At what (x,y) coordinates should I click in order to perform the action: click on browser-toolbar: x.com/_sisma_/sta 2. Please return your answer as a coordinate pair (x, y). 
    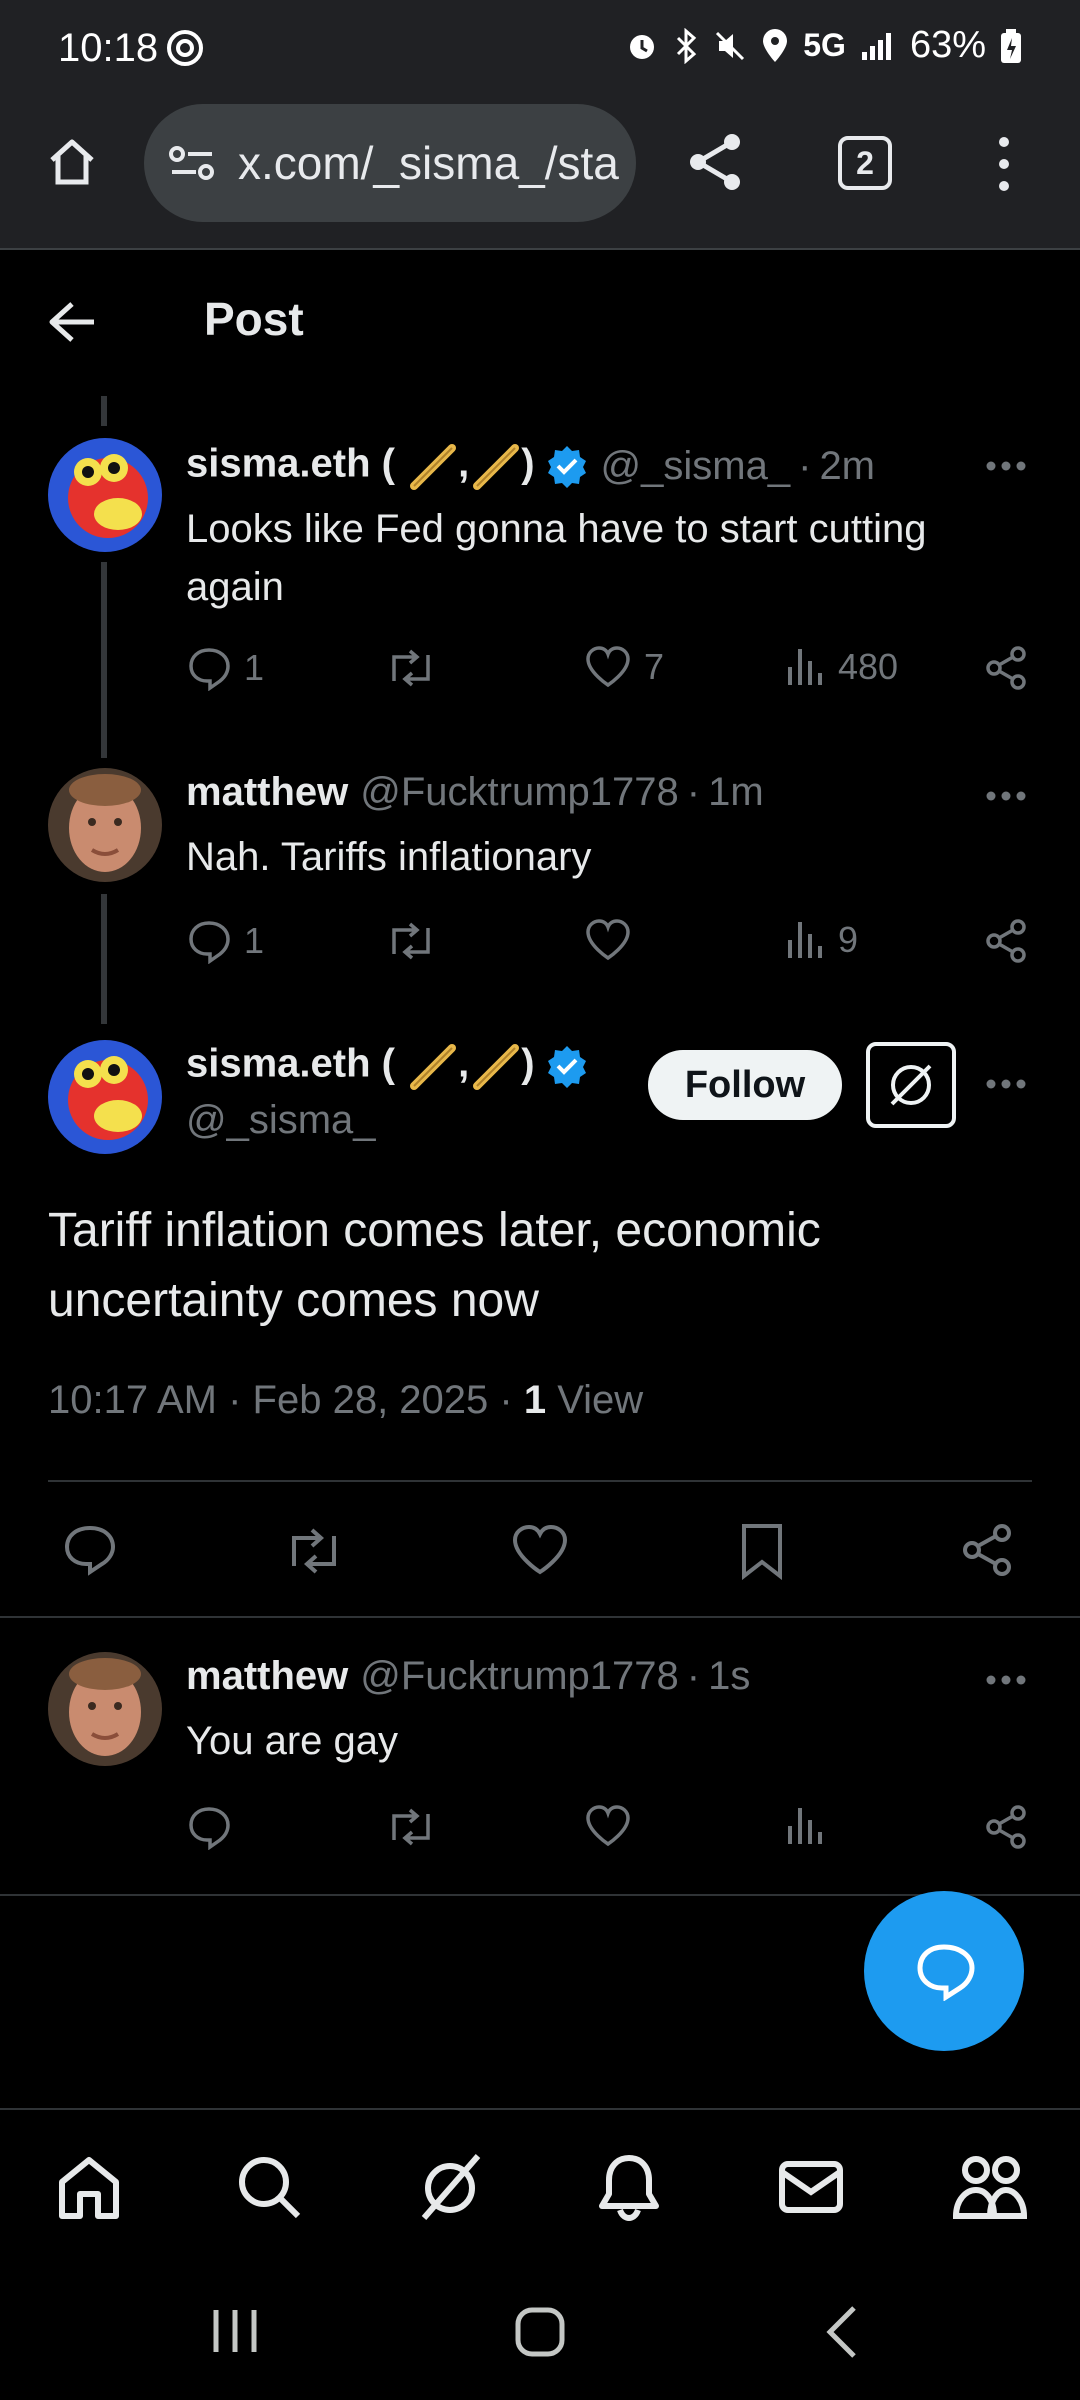
    Looking at the image, I should click on (540, 175).